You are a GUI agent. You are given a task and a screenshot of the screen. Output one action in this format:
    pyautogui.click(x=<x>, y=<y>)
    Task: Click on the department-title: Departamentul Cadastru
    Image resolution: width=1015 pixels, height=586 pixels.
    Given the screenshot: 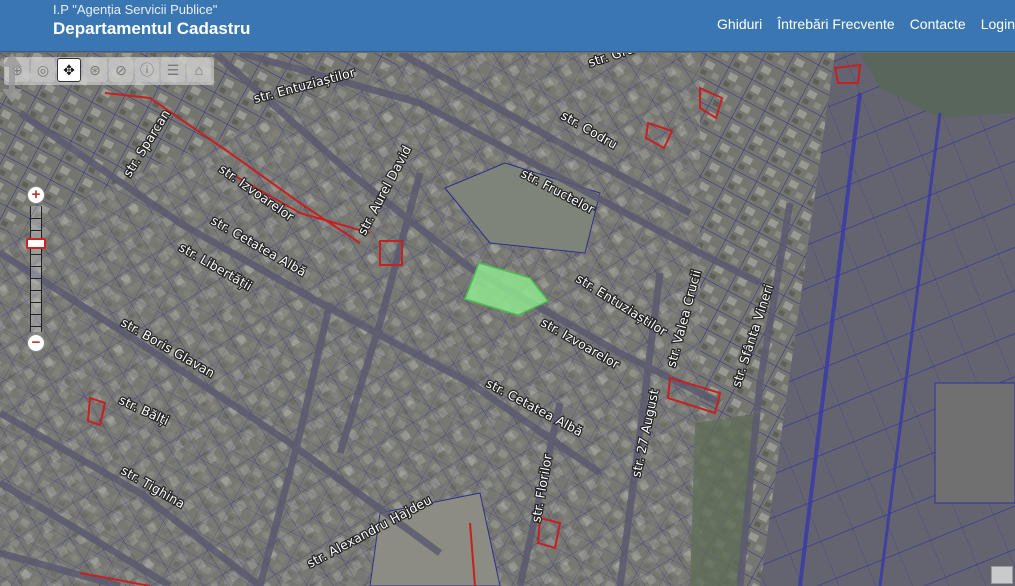 What is the action you would take?
    pyautogui.click(x=152, y=28)
    